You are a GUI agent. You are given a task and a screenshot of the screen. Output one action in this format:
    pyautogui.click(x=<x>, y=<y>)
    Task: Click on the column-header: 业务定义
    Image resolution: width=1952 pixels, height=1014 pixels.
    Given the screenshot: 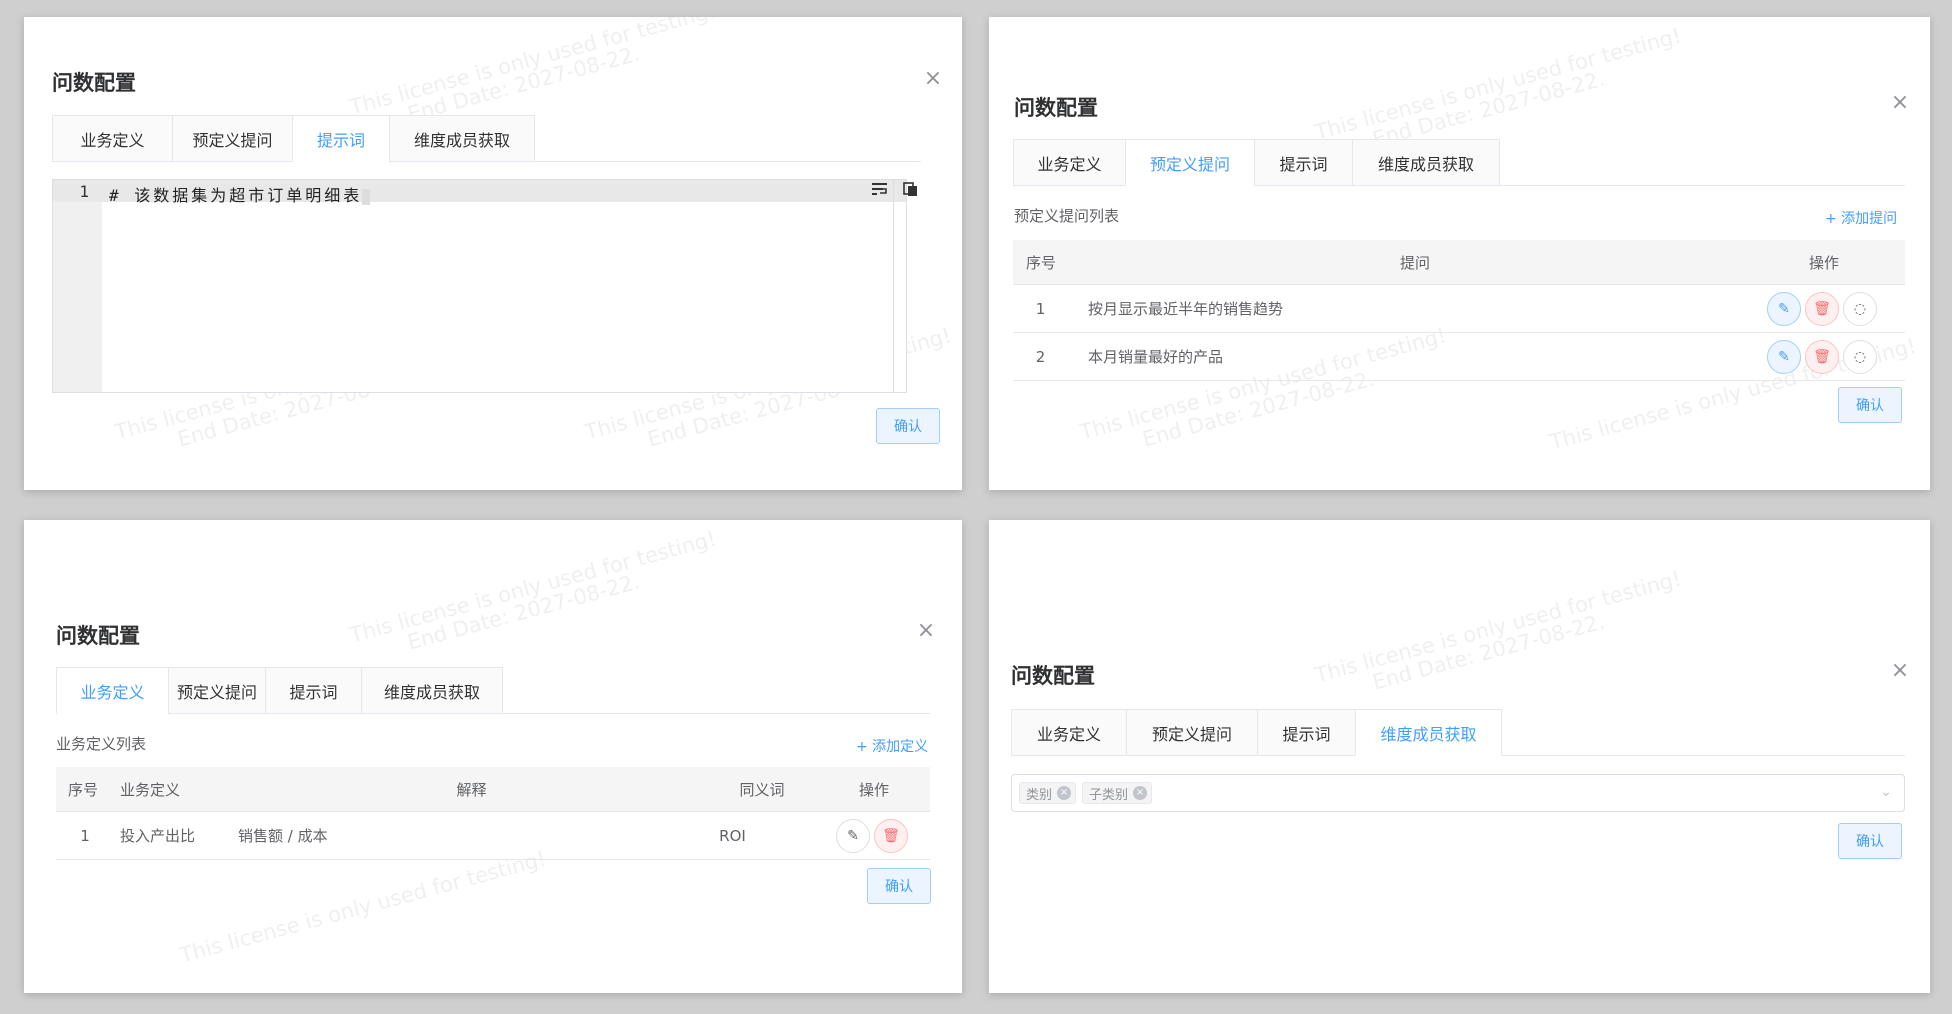 What is the action you would take?
    pyautogui.click(x=178, y=789)
    